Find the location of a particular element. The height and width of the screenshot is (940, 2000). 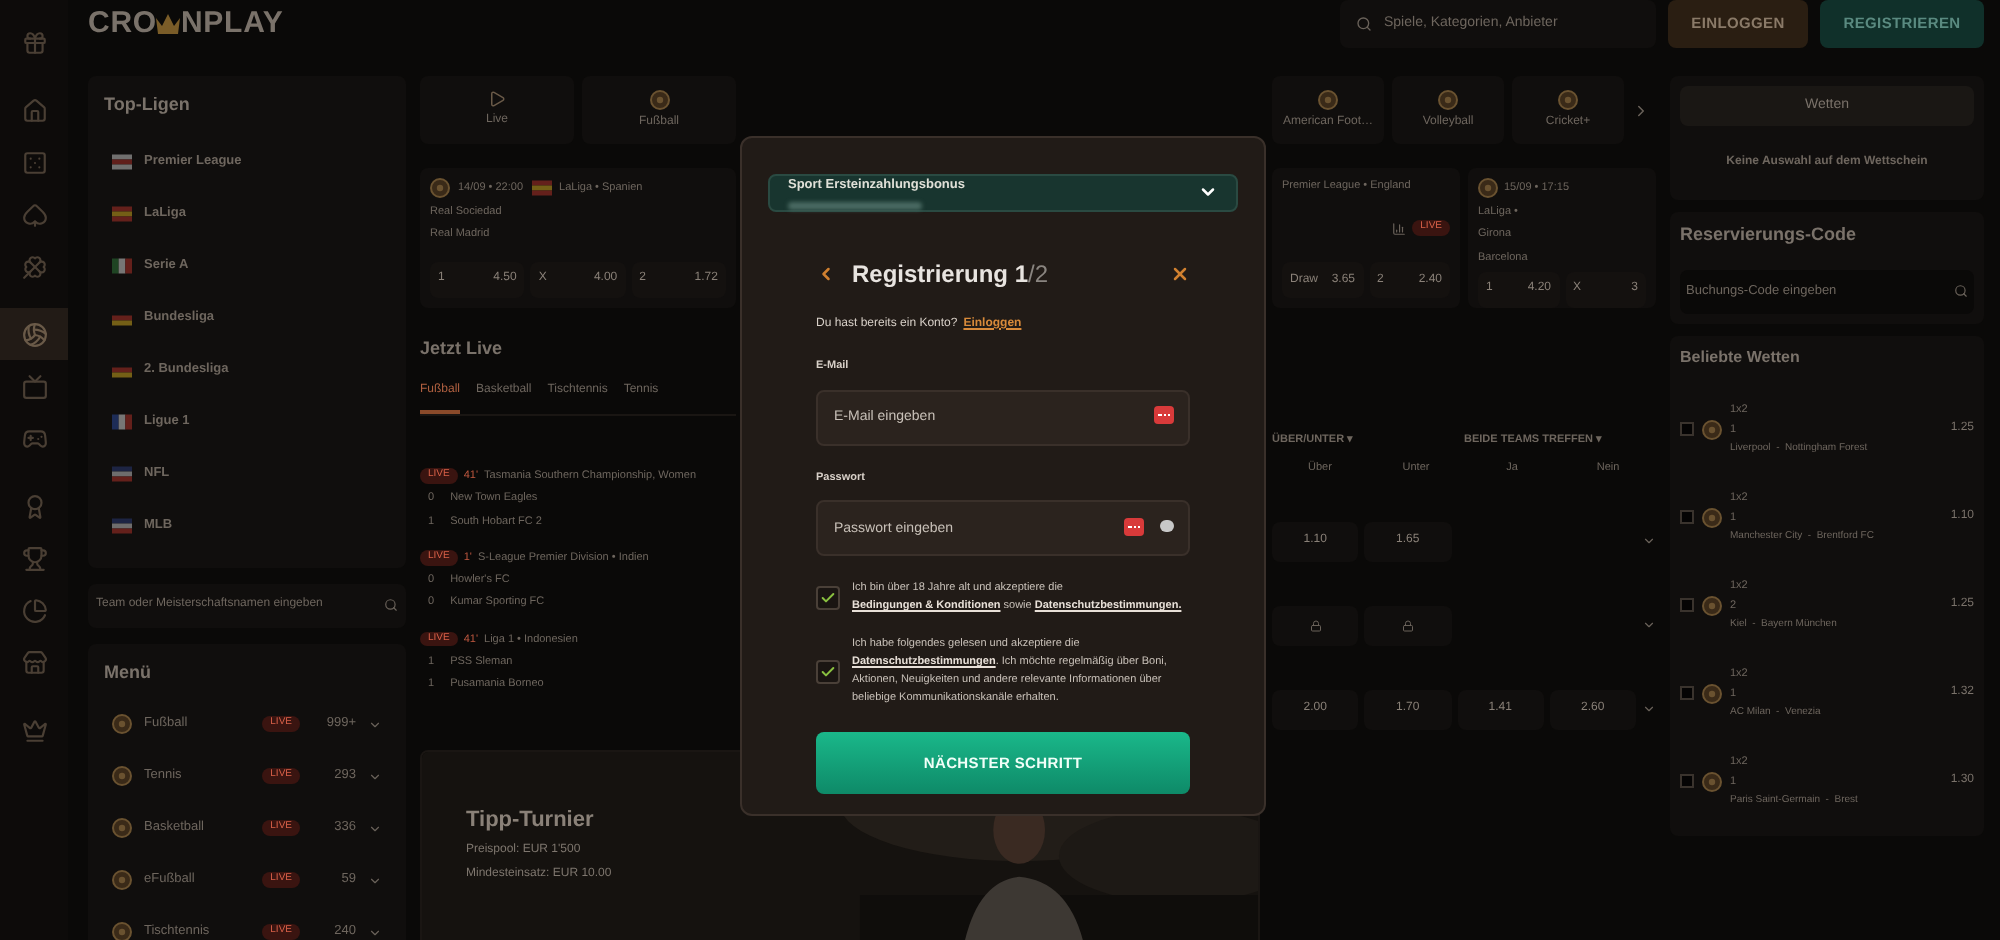

password-manager-icon is located at coordinates (1164, 415).